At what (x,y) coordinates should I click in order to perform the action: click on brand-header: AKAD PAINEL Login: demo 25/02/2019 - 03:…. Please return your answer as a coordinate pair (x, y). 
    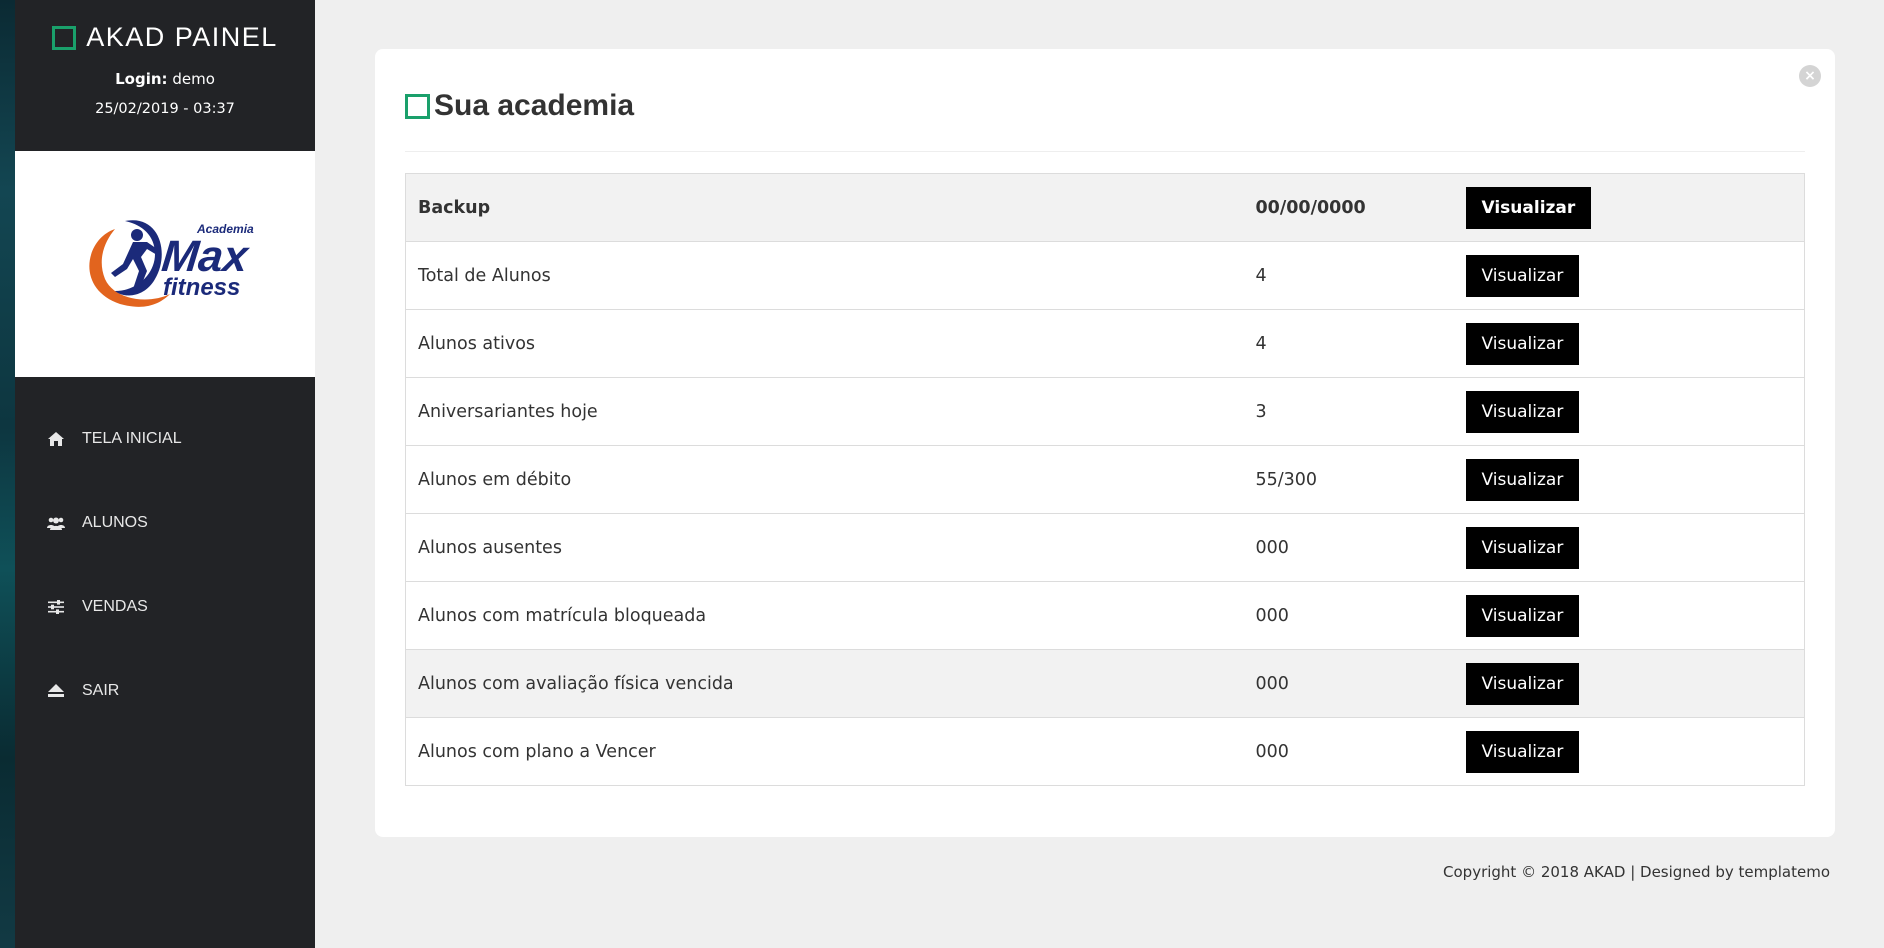
    Looking at the image, I should click on (165, 75).